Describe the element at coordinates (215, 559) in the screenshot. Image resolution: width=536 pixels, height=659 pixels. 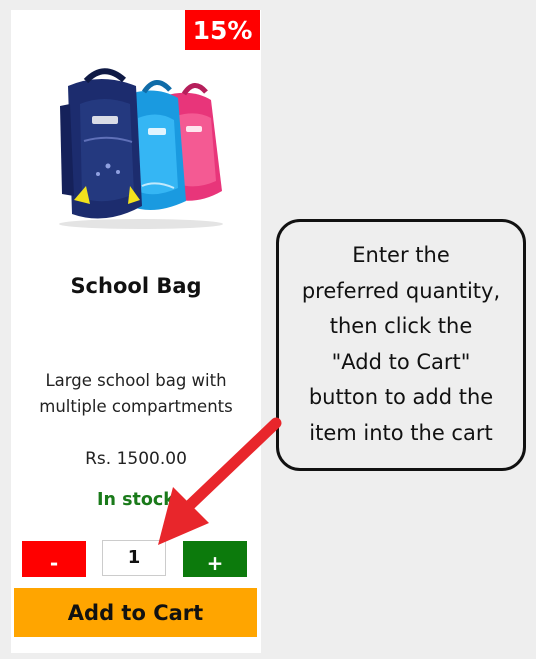
I see `increment-button: +` at that location.